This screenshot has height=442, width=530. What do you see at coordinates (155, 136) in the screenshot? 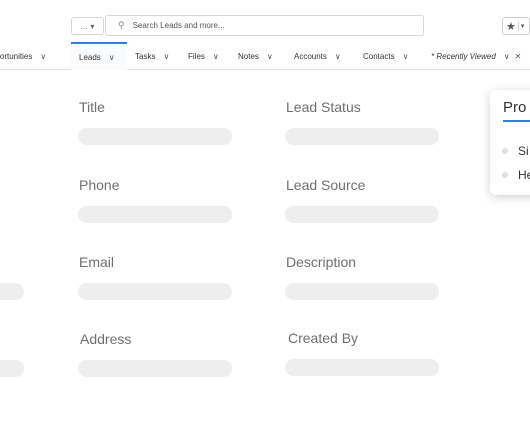
I see `field-value-title` at bounding box center [155, 136].